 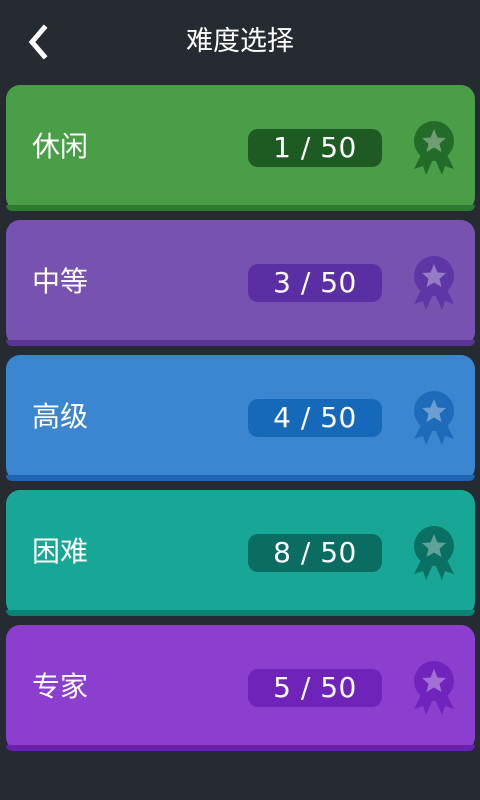 I want to click on difficulty-label: 中等, so click(x=60, y=281).